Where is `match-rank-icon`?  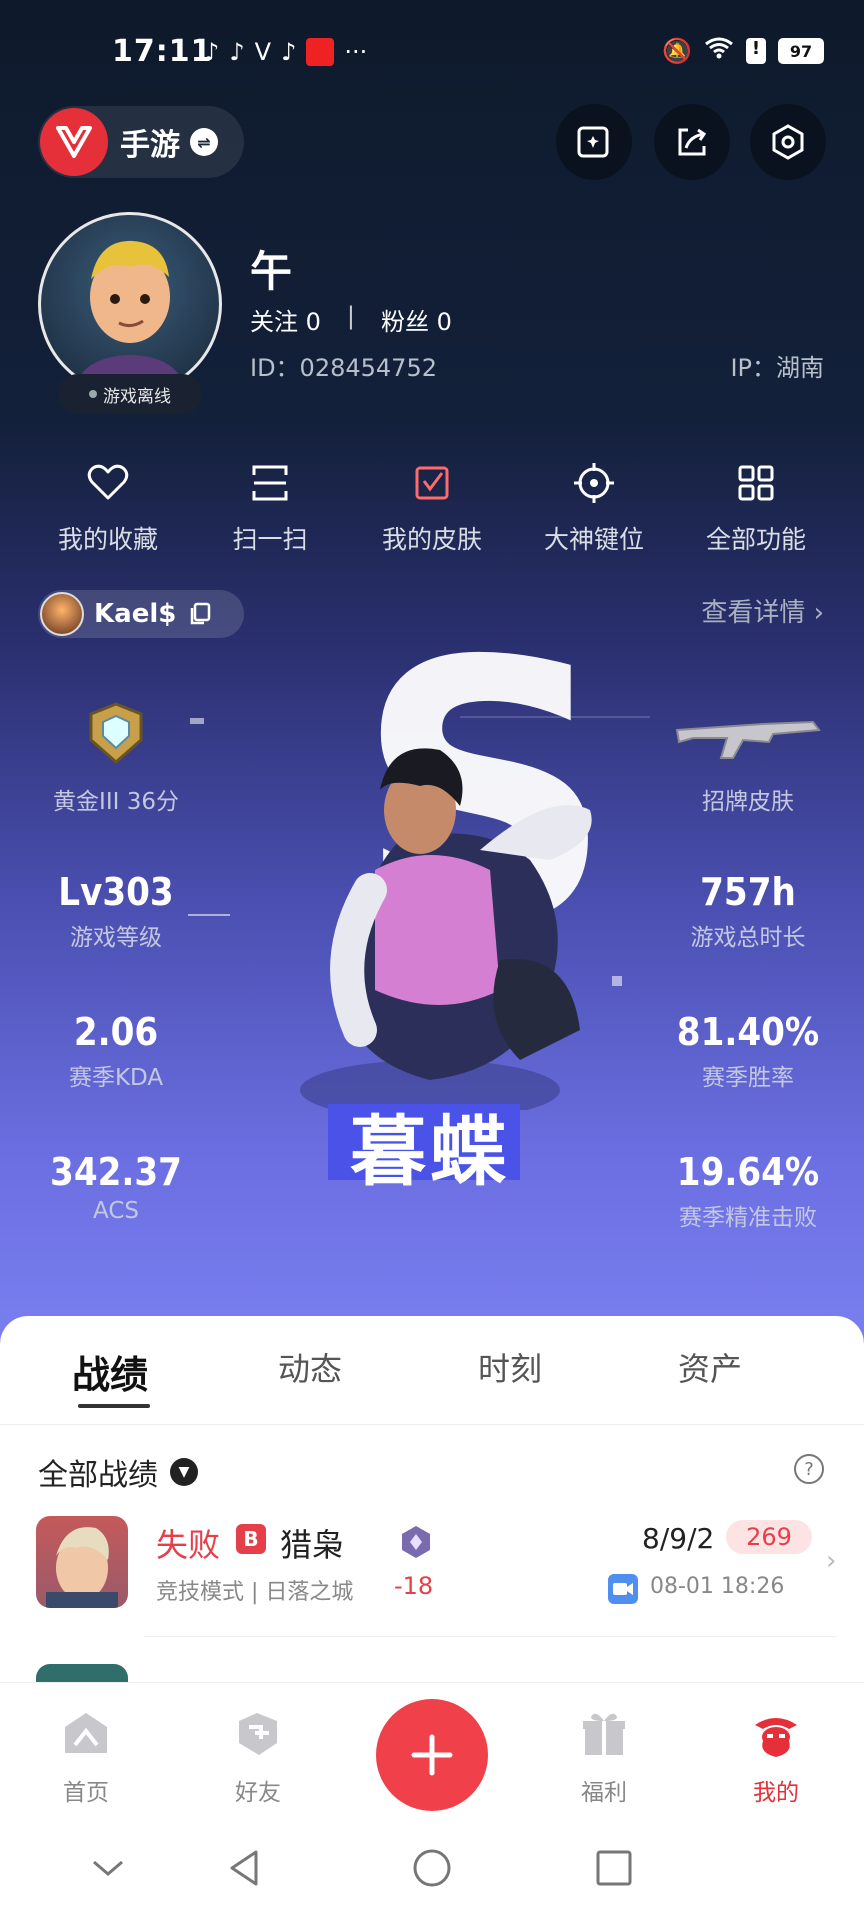
match-rank-icon is located at coordinates (416, 1542).